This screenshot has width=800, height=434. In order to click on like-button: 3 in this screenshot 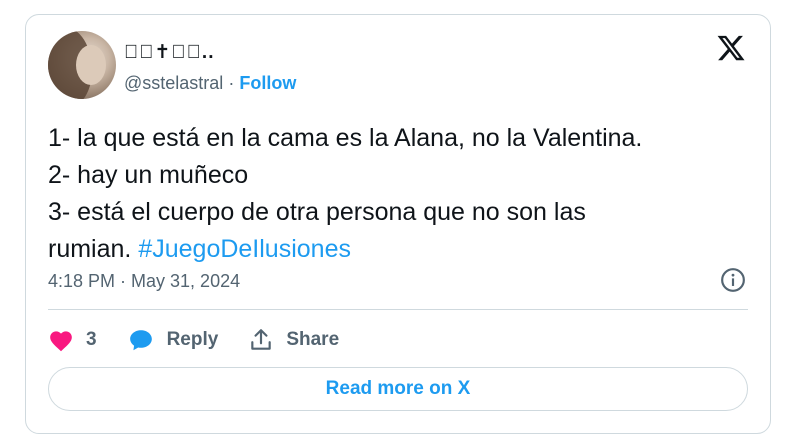, I will do `click(72, 340)`.